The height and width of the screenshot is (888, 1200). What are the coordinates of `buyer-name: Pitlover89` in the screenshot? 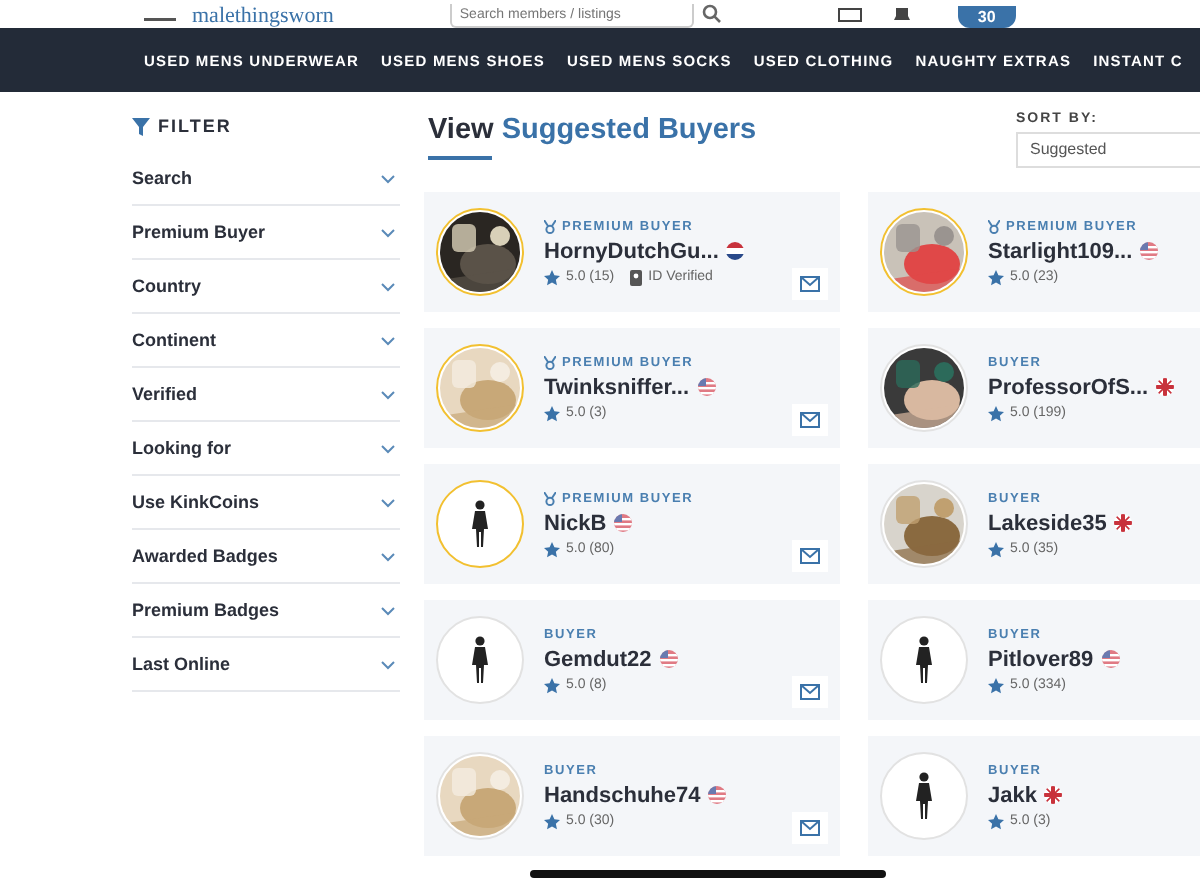 It's located at (1041, 659).